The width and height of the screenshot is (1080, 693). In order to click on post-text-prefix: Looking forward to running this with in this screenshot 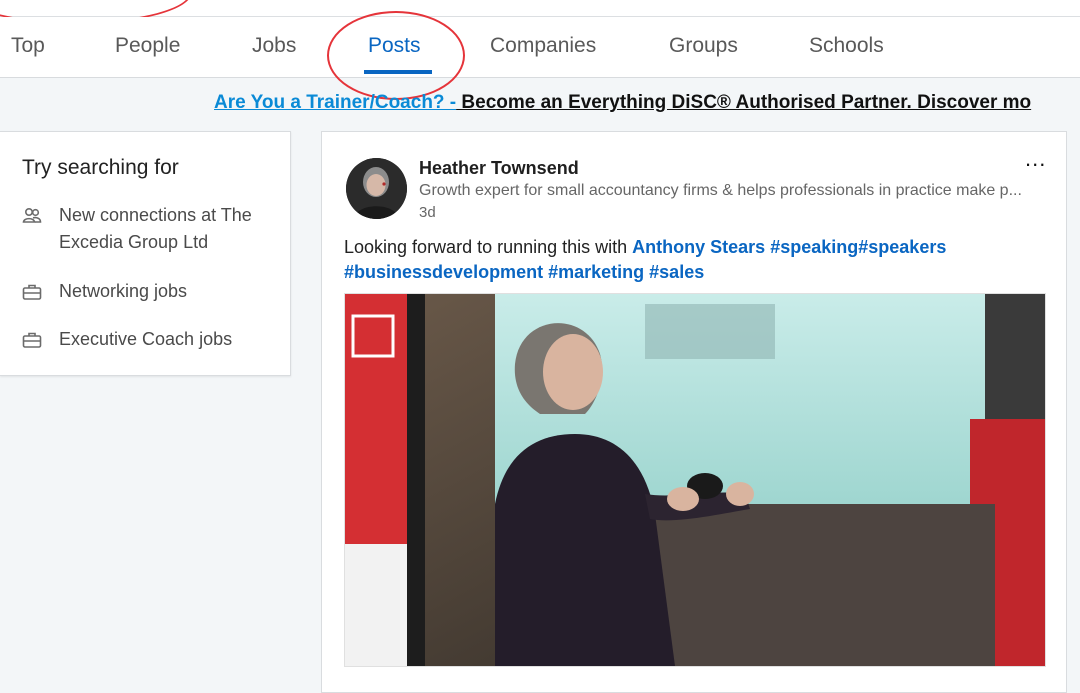, I will do `click(488, 247)`.